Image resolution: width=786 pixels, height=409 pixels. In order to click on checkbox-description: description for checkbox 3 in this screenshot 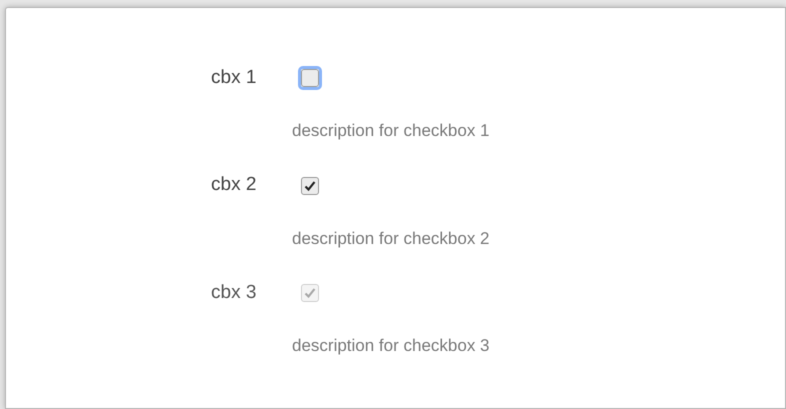, I will do `click(391, 346)`.